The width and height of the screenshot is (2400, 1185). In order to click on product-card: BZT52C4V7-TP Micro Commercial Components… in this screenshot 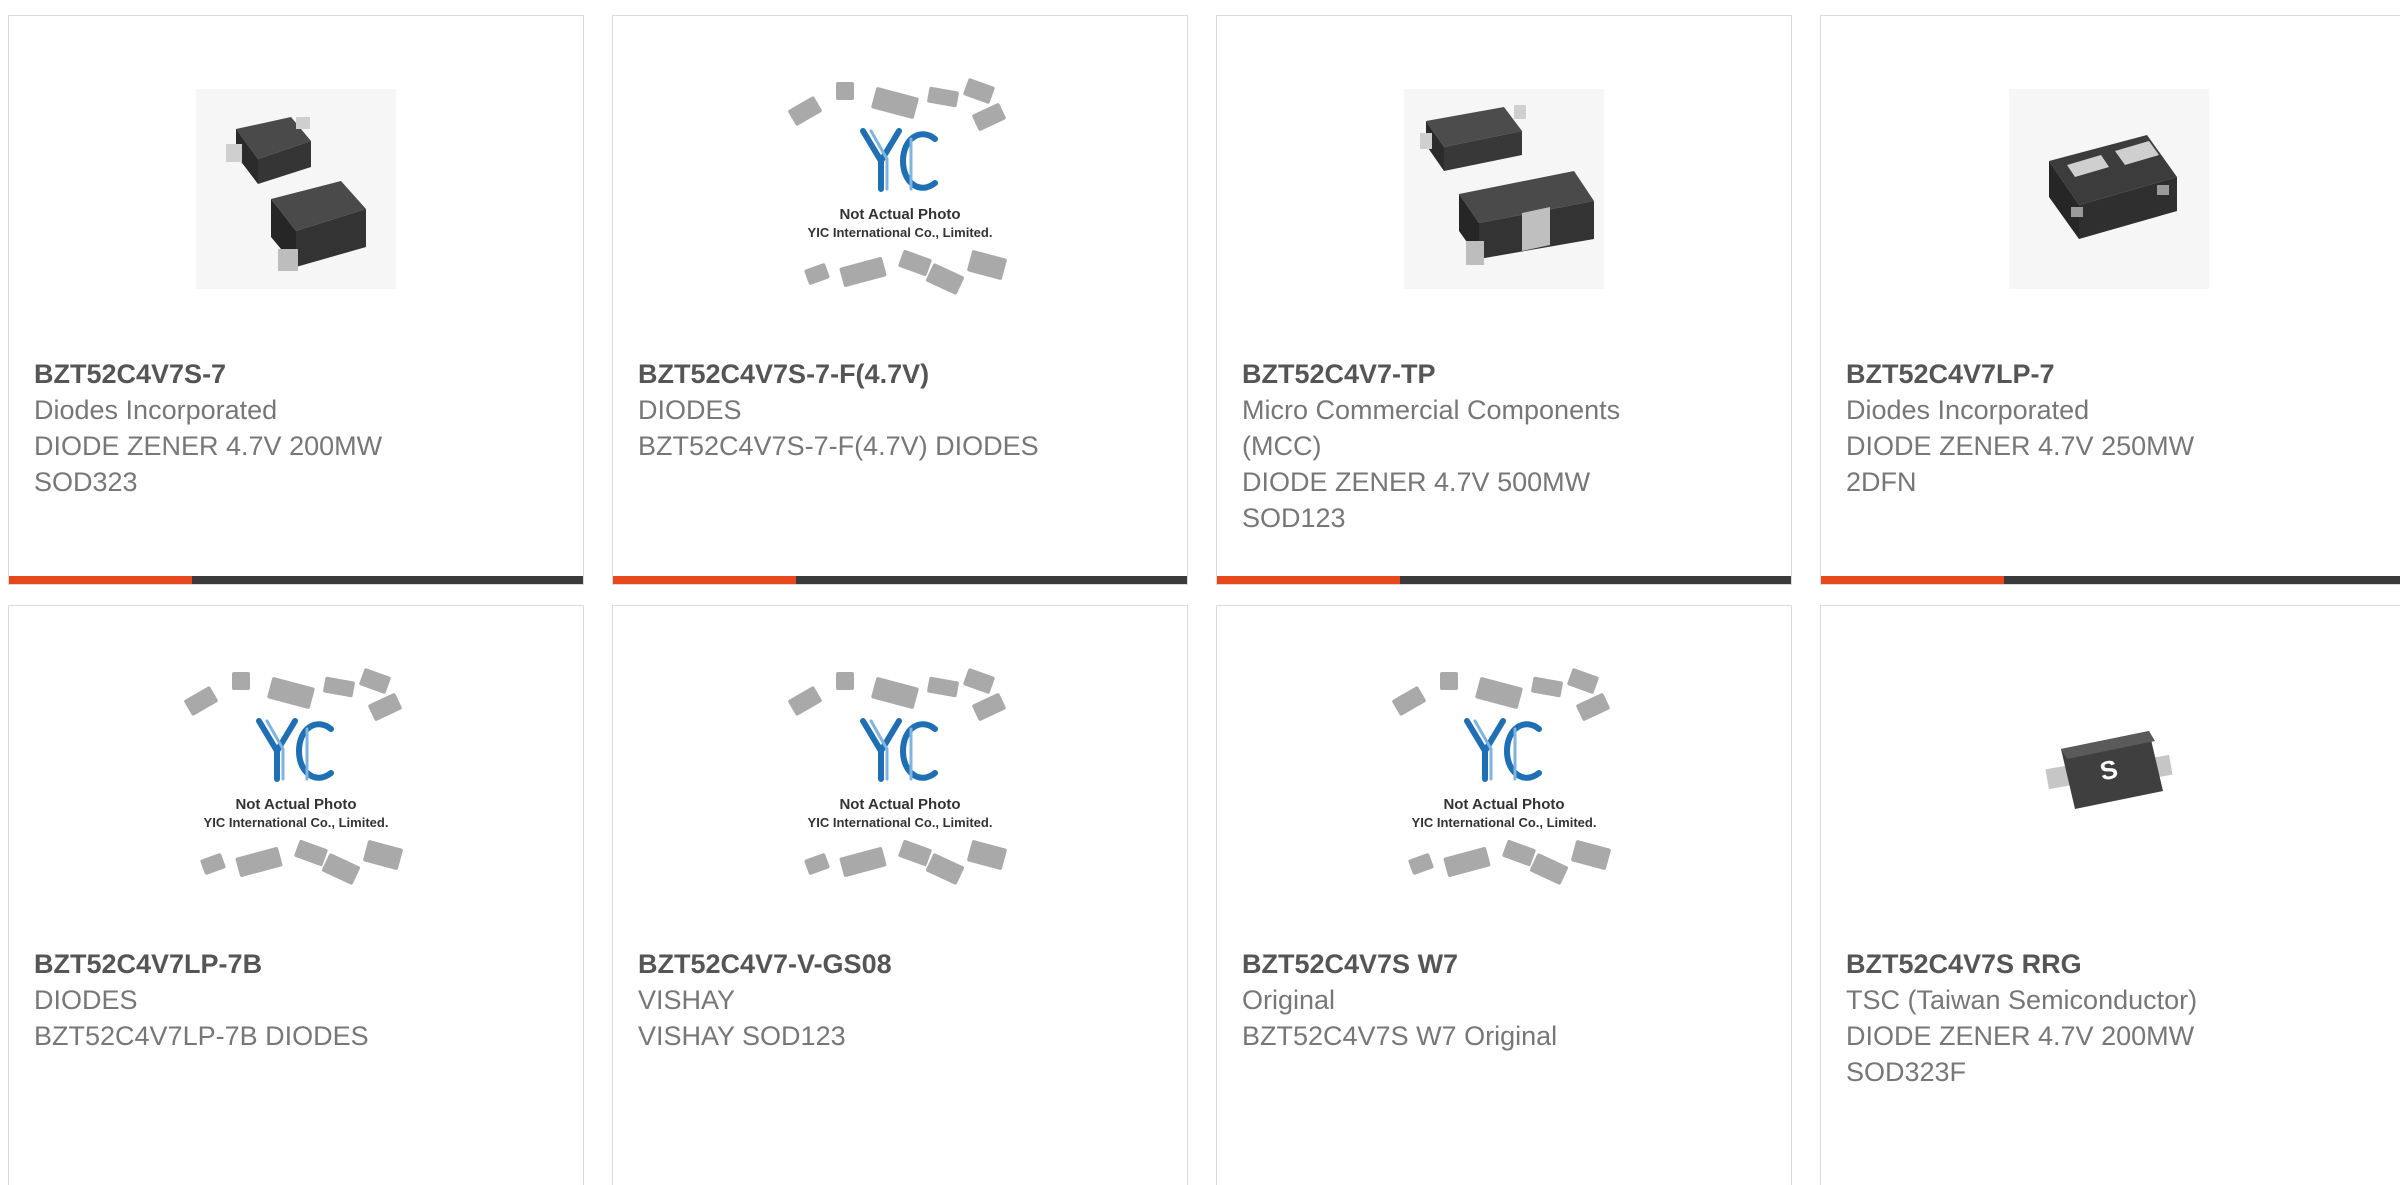, I will do `click(1504, 300)`.